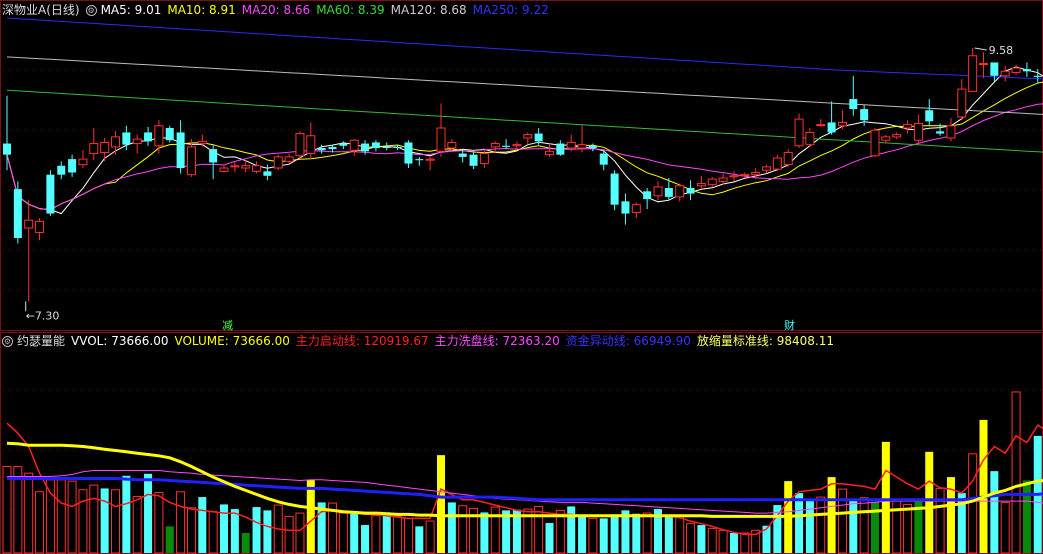  What do you see at coordinates (524, 85) in the screenshot?
I see `ma120-line` at bounding box center [524, 85].